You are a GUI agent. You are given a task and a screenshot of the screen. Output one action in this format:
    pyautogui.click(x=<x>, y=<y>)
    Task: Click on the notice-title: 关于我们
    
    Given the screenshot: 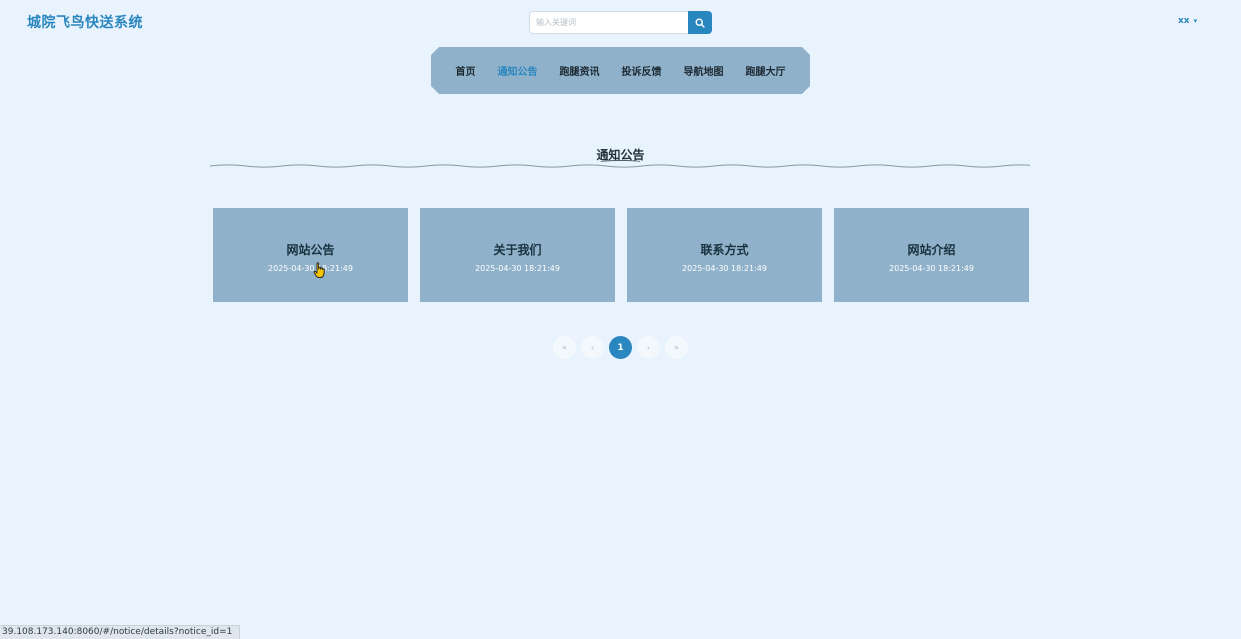 What is the action you would take?
    pyautogui.click(x=517, y=250)
    